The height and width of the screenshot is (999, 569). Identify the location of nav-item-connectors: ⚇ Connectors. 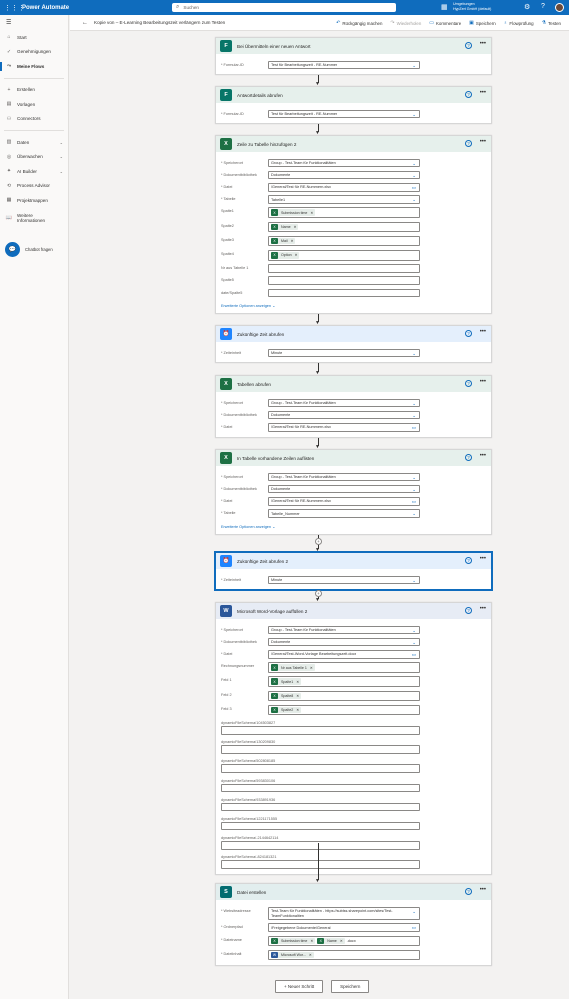
(34, 119).